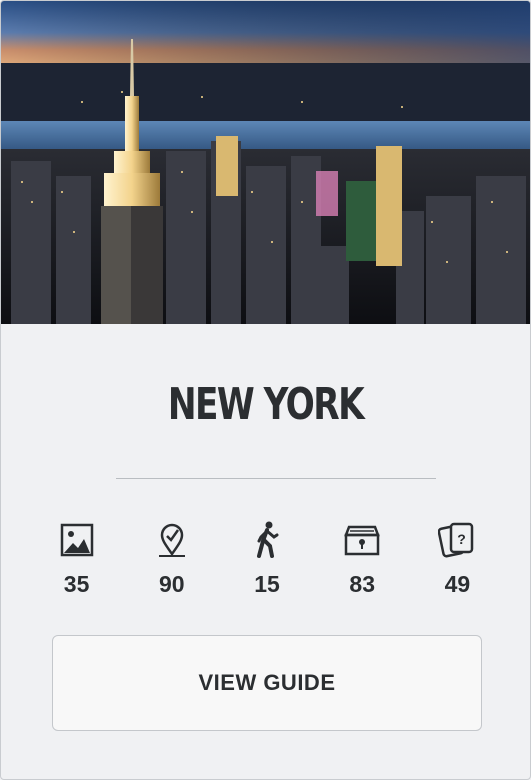 The height and width of the screenshot is (780, 531). Describe the element at coordinates (172, 540) in the screenshot. I see `location-pin-icon` at that location.